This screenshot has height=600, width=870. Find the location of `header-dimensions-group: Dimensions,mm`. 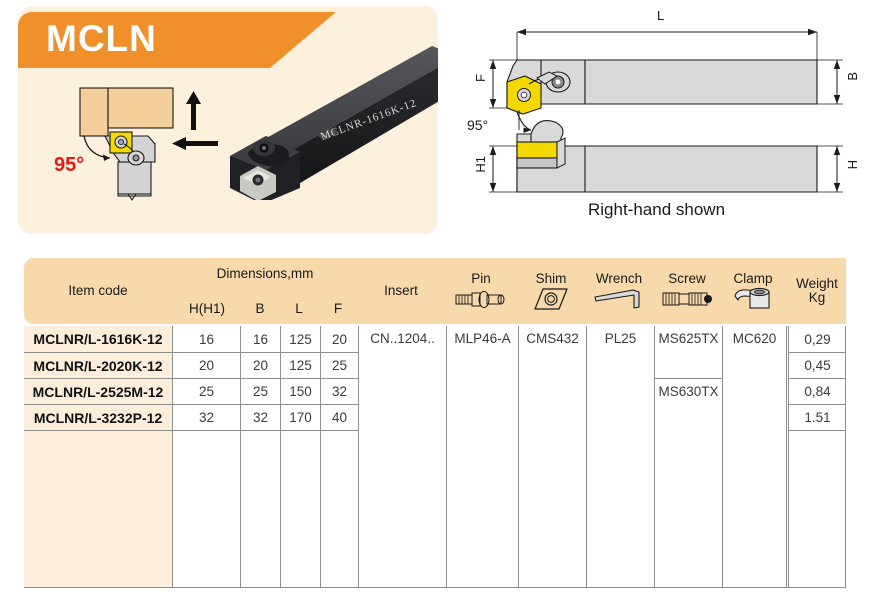

header-dimensions-group: Dimensions,mm is located at coordinates (265, 274).